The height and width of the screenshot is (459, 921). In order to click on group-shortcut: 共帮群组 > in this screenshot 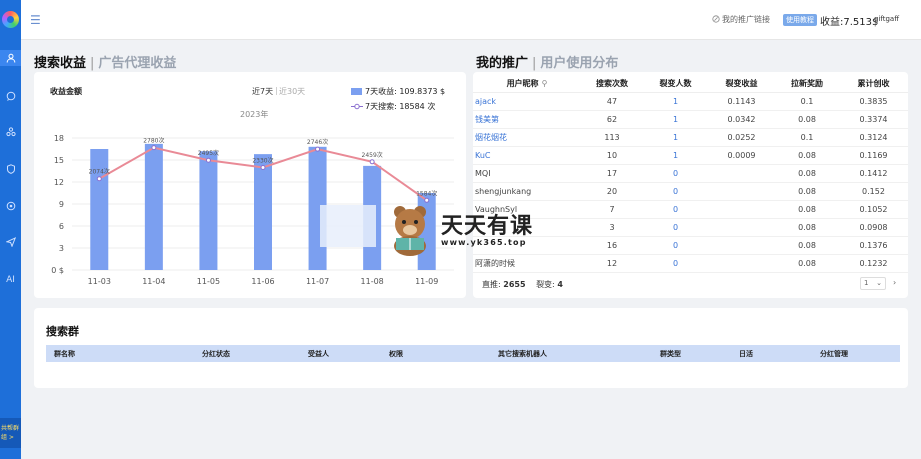, I will do `click(10, 433)`.